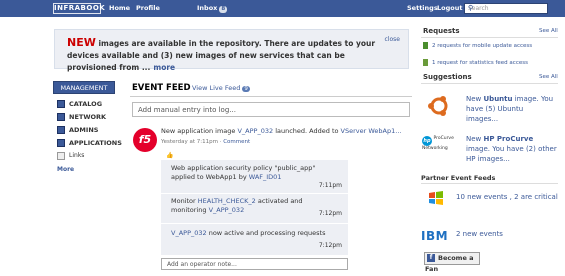 This screenshot has width=565, height=276. Describe the element at coordinates (86, 103) in the screenshot. I see `nav-item-label: CATALOG` at that location.